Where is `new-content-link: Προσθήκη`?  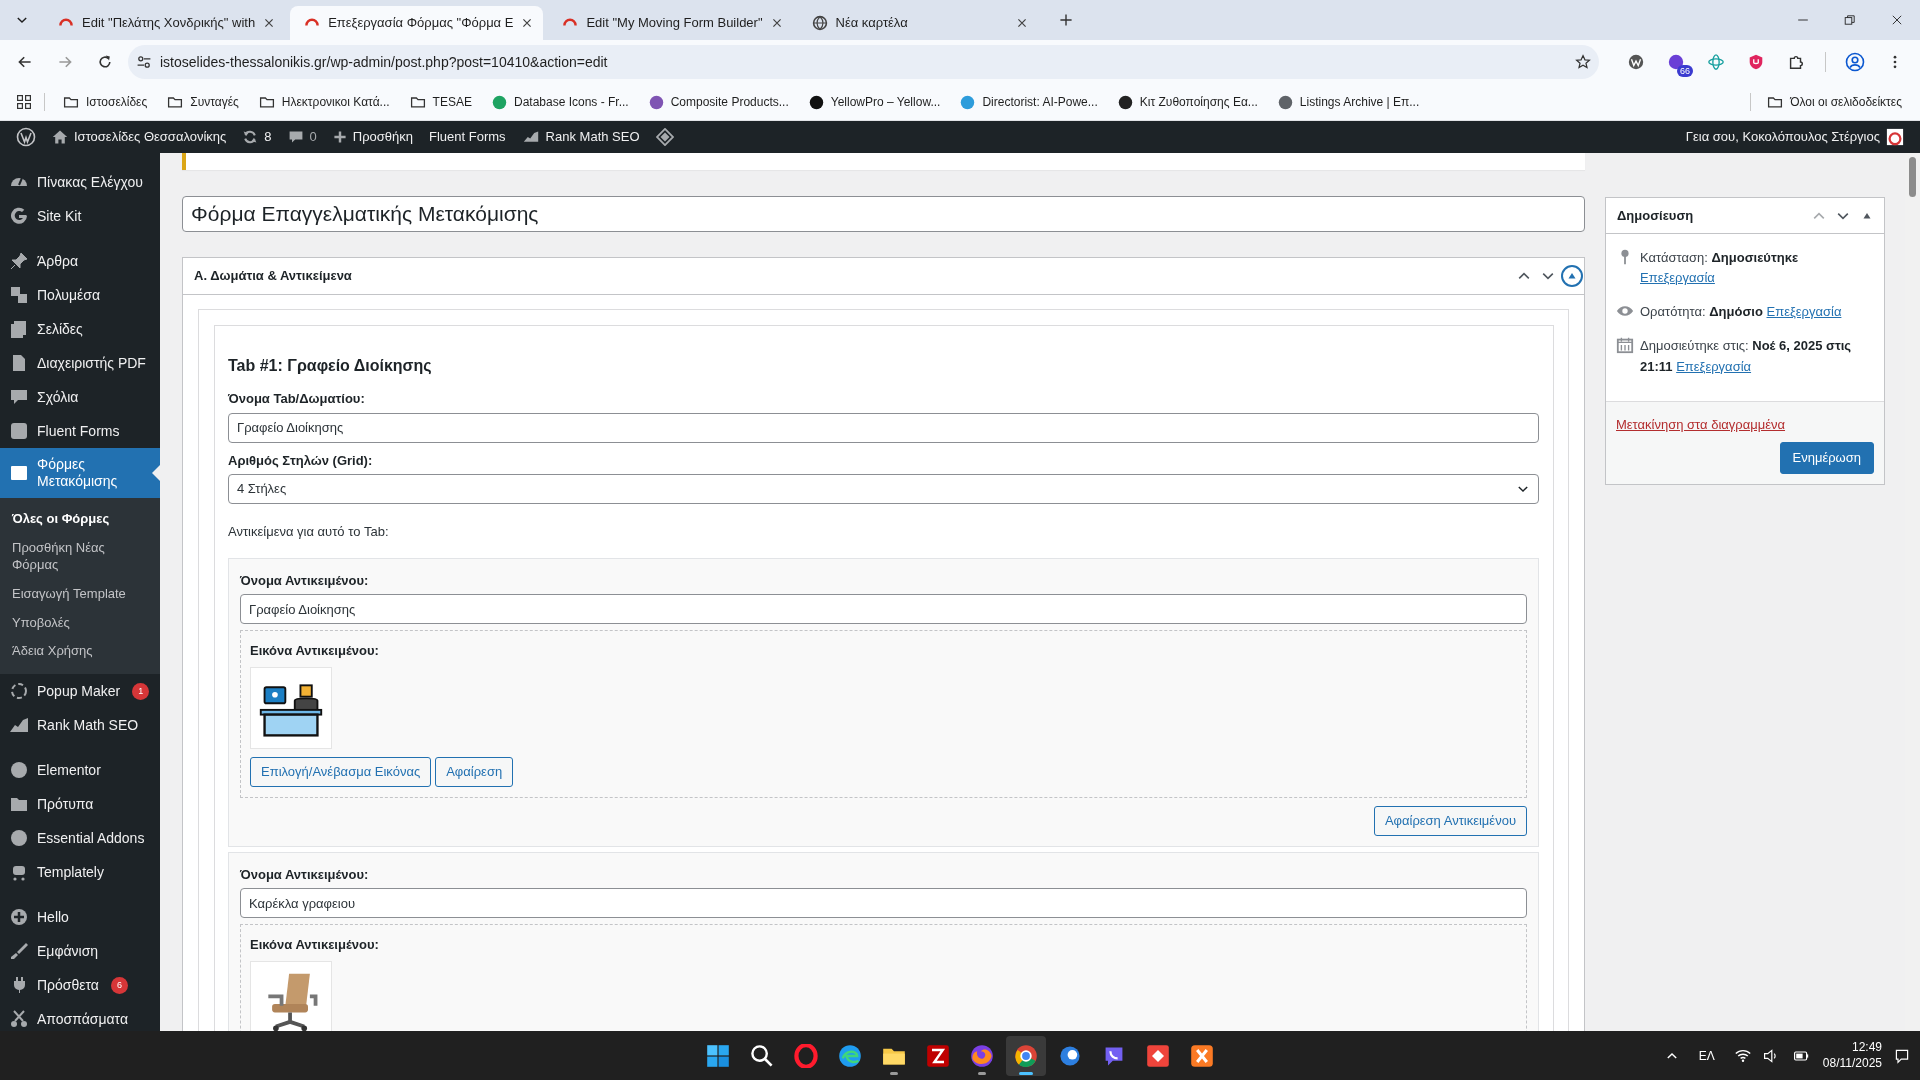
new-content-link: Προσθήκη is located at coordinates (373, 137).